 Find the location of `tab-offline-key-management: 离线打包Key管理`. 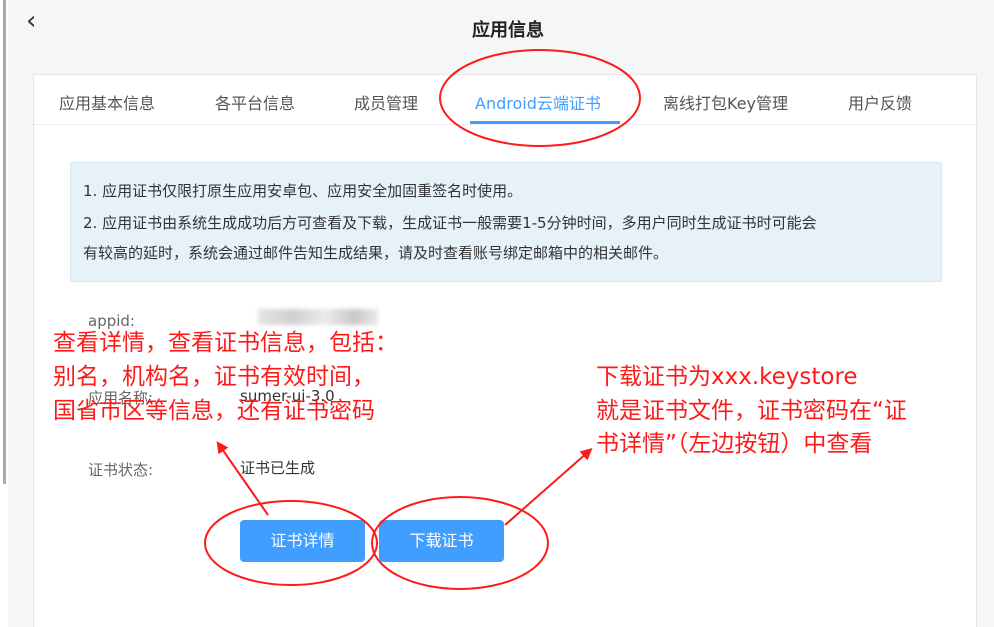

tab-offline-key-management: 离线打包Key管理 is located at coordinates (725, 102).